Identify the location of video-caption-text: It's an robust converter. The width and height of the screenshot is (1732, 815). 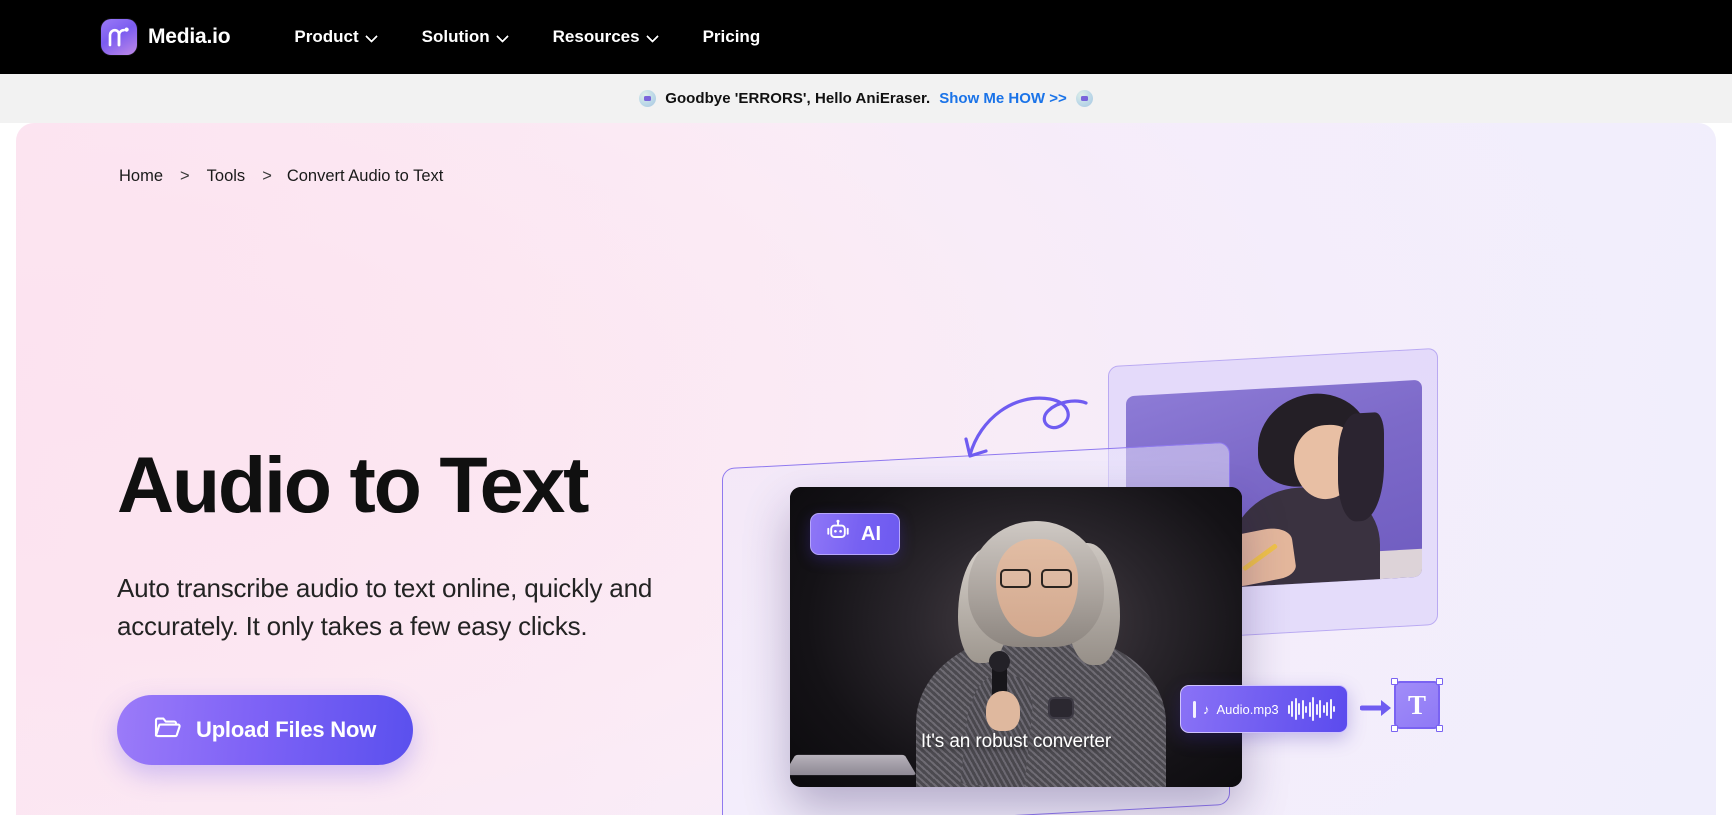
(1016, 741).